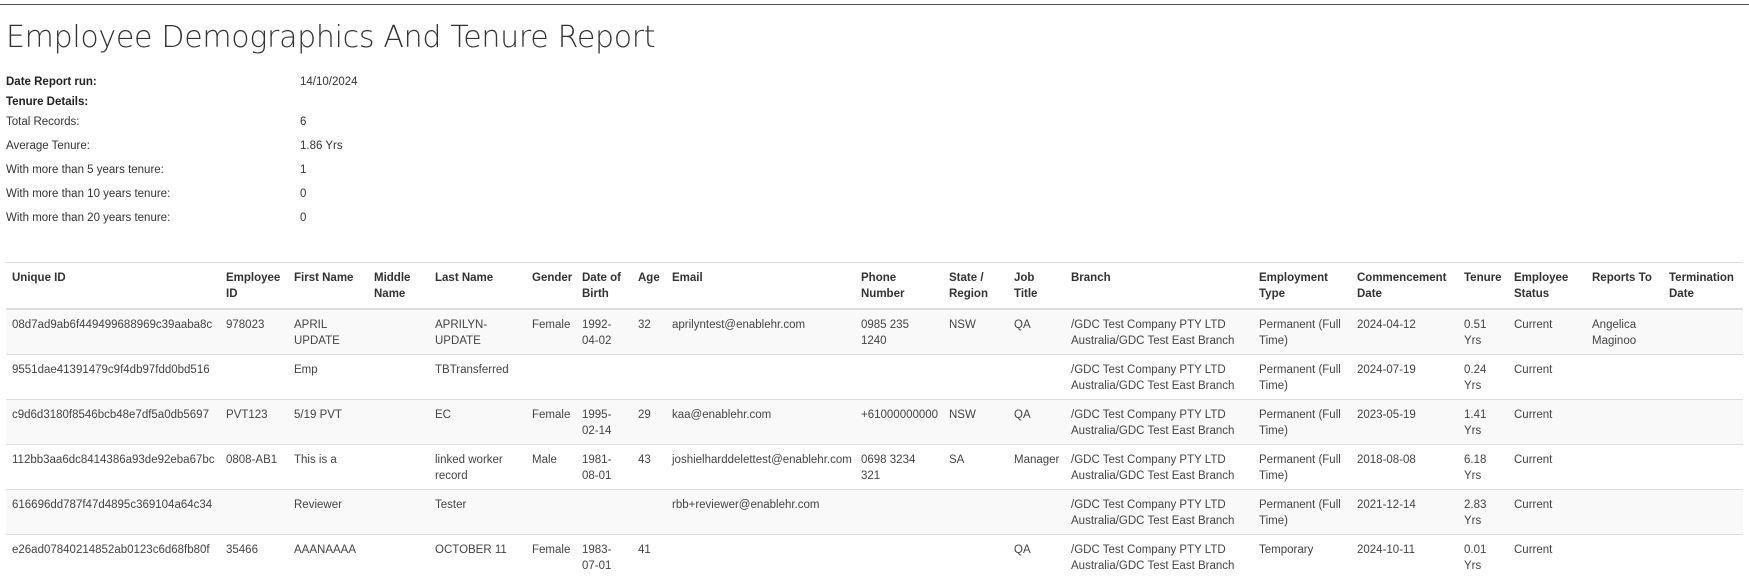 This screenshot has width=1749, height=581. Describe the element at coordinates (649, 331) in the screenshot. I see `table-cell: 32` at that location.